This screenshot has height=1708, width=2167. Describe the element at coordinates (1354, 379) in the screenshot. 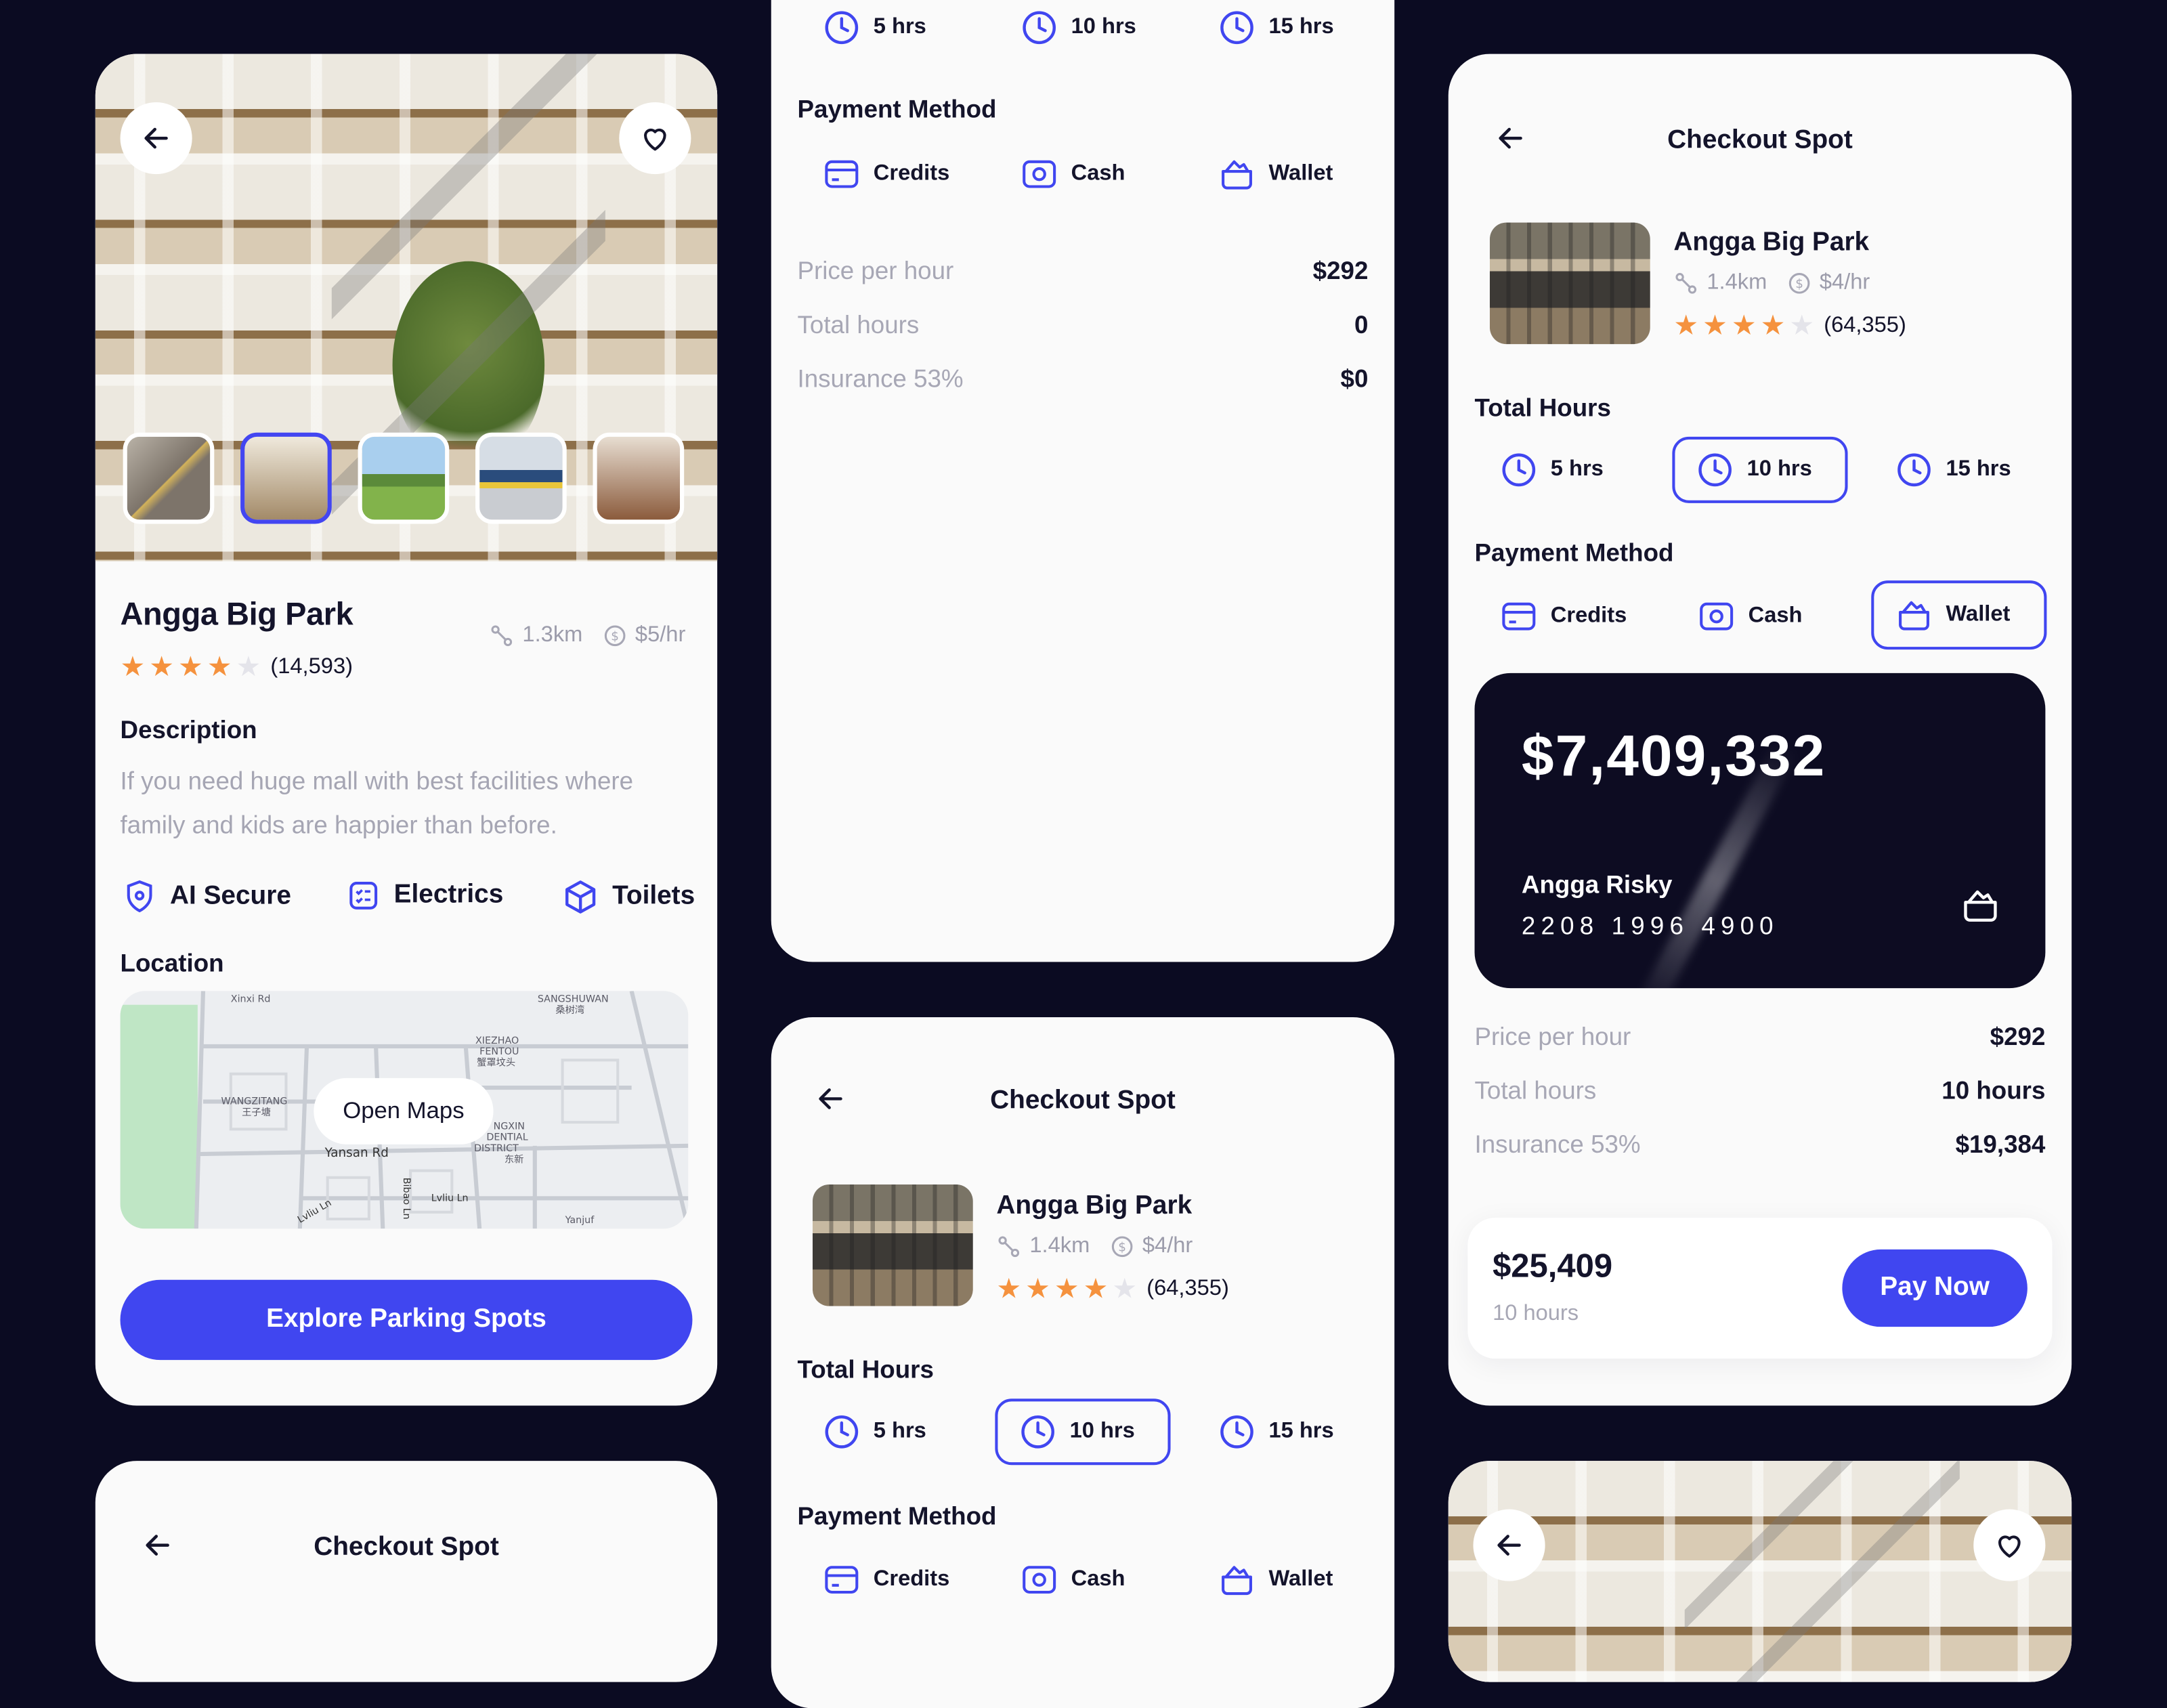

I see `summary-value: $0` at that location.